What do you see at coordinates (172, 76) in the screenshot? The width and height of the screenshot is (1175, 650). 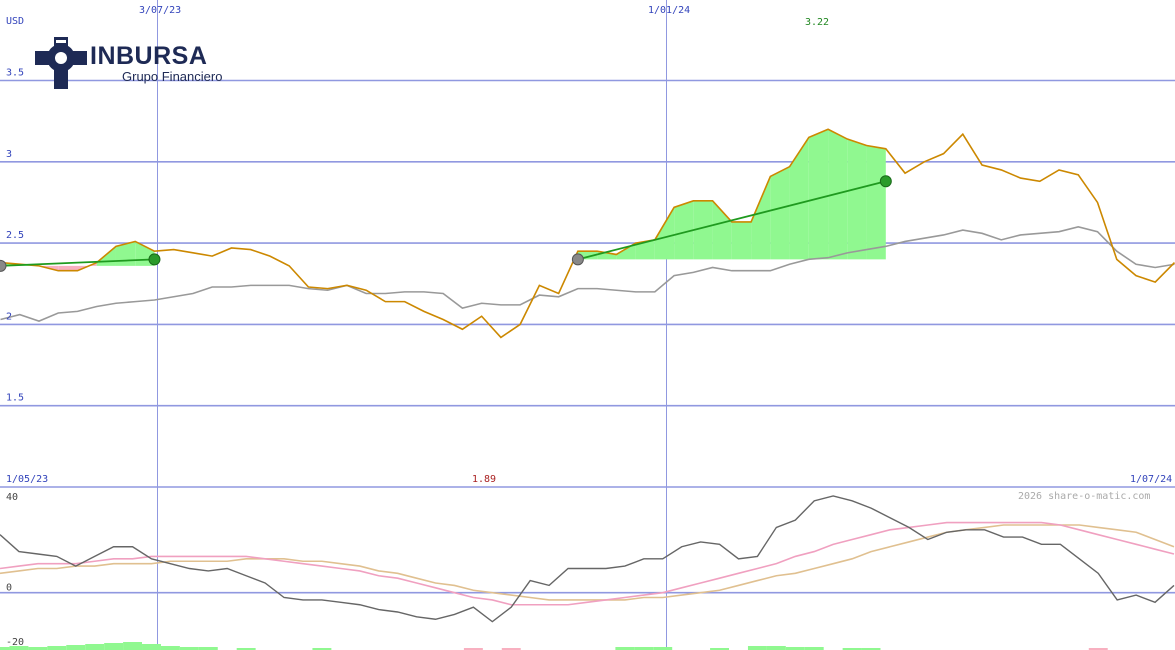 I see `brand-subtitle: Grupo Financiero` at bounding box center [172, 76].